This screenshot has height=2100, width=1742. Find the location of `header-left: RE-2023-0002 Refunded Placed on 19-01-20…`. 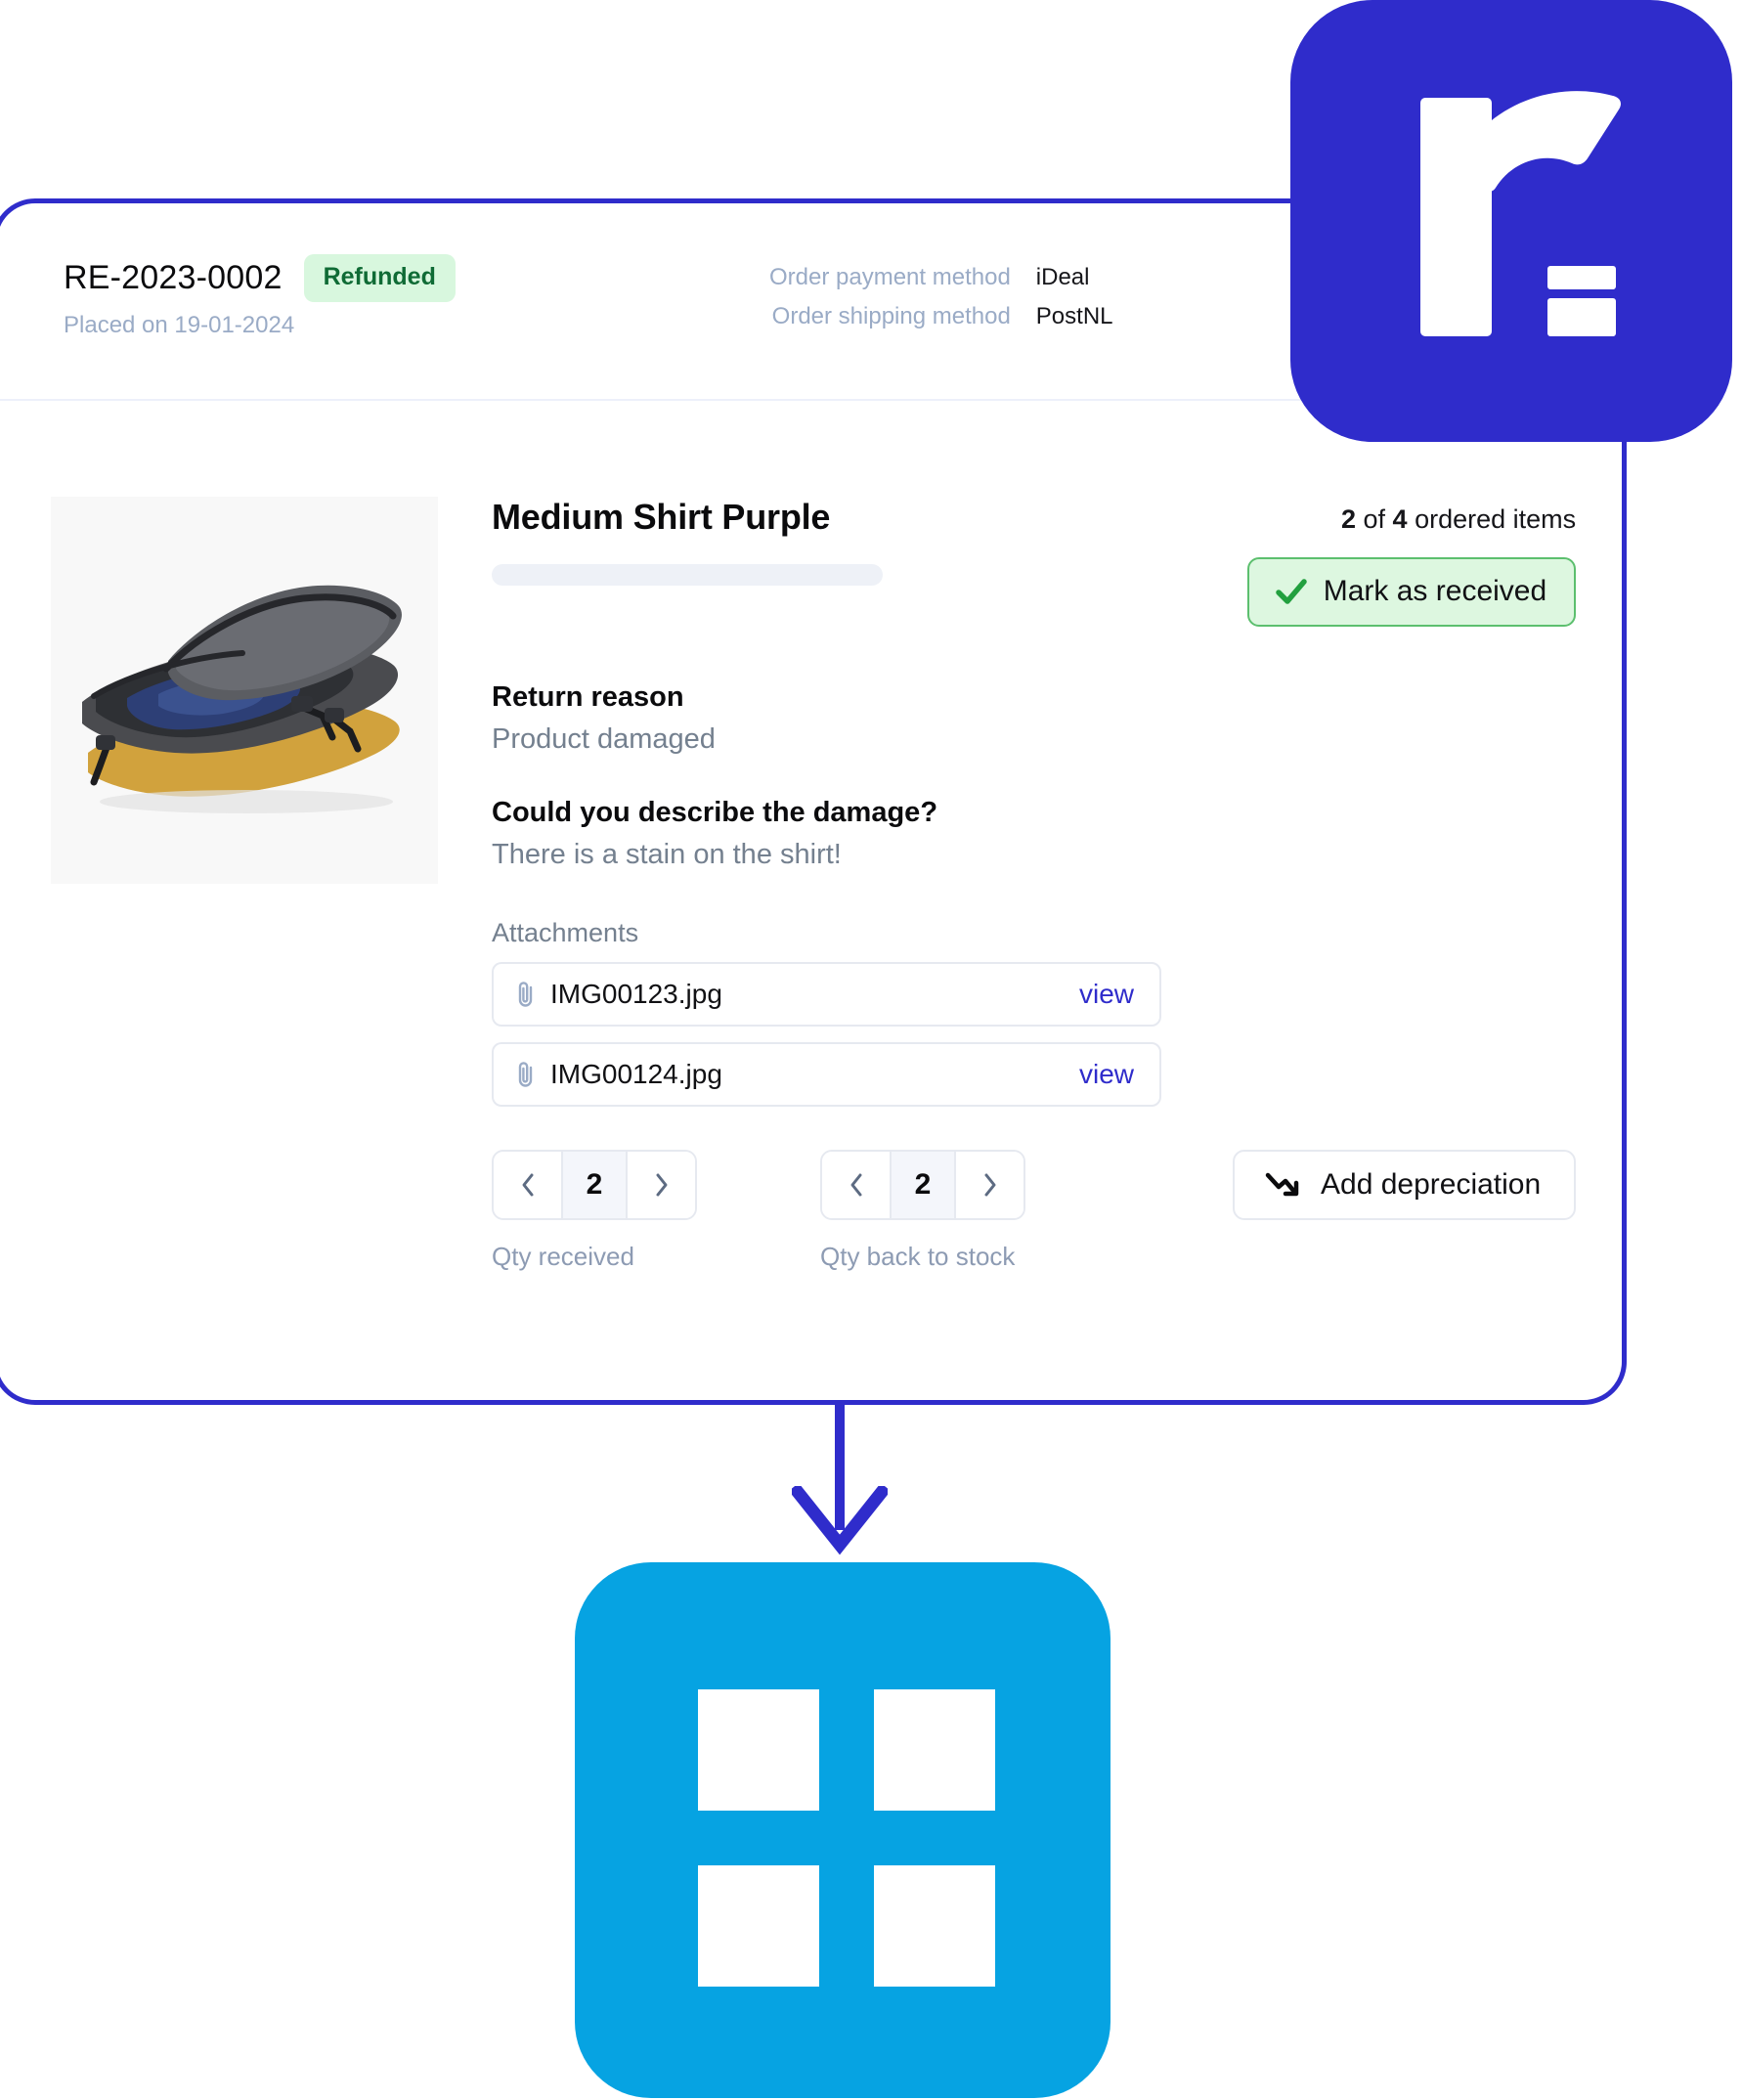

header-left: RE-2023-0002 Refunded Placed on 19-01-20… is located at coordinates (260, 296).